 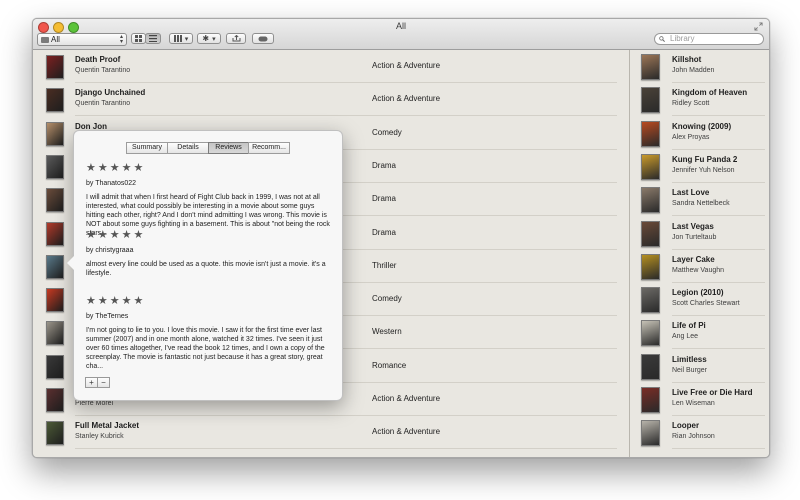 I want to click on share-icon, so click(x=236, y=38).